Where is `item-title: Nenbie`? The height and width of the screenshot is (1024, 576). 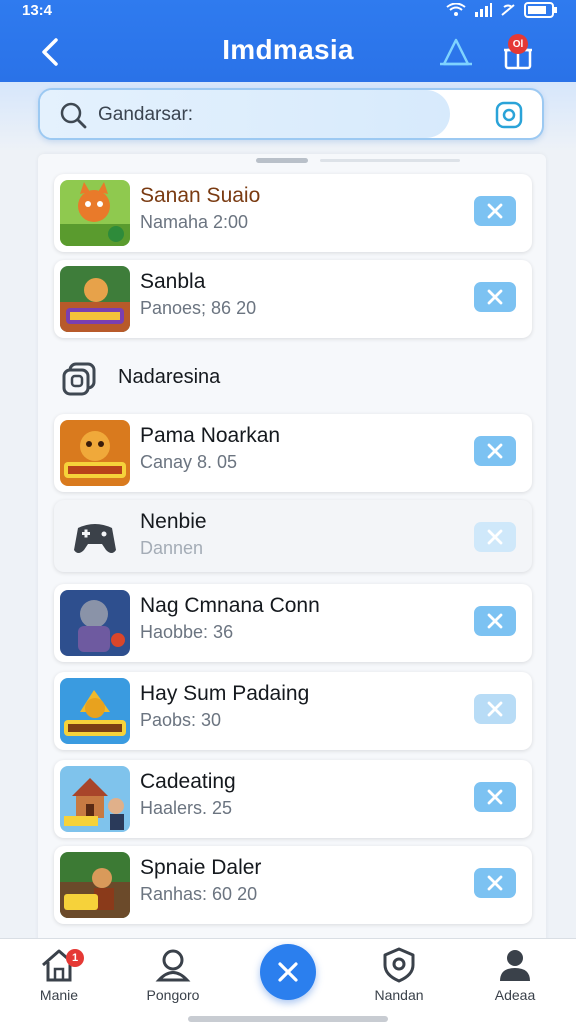
item-title: Nenbie is located at coordinates (173, 521).